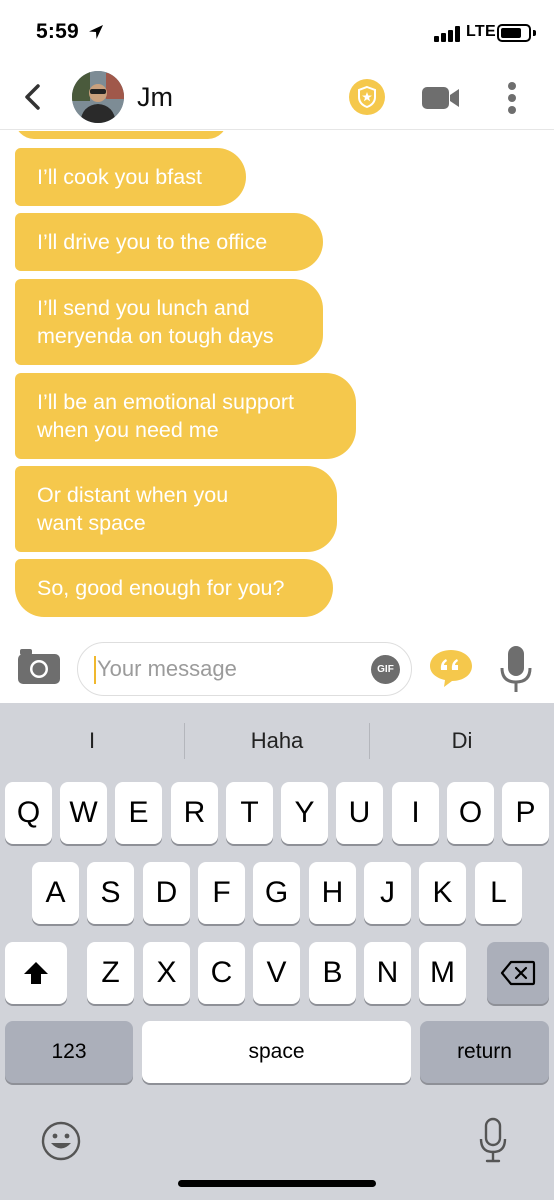 The image size is (554, 1200). I want to click on key-x: X, so click(166, 973).